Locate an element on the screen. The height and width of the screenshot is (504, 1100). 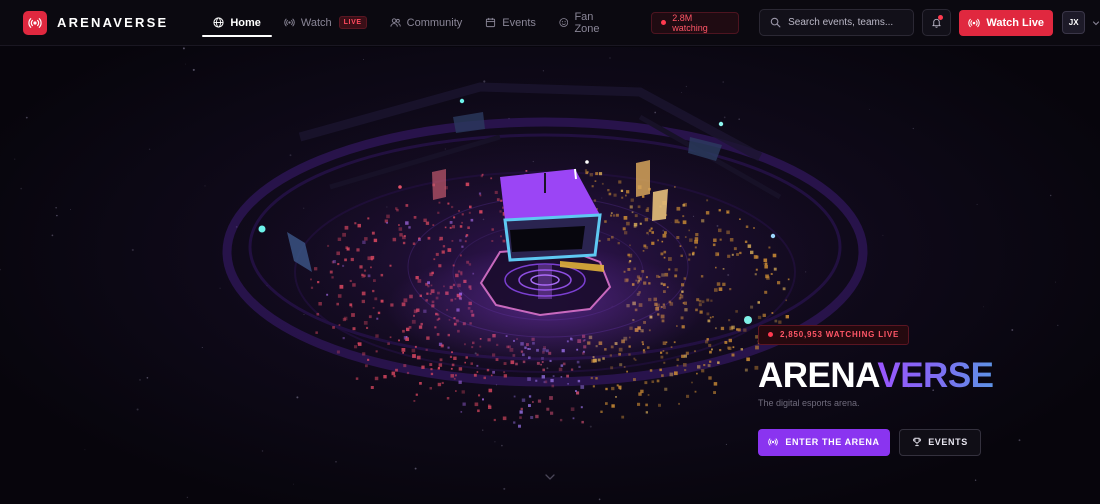
nav-item-watch: Watch LIVE is located at coordinates (325, 23).